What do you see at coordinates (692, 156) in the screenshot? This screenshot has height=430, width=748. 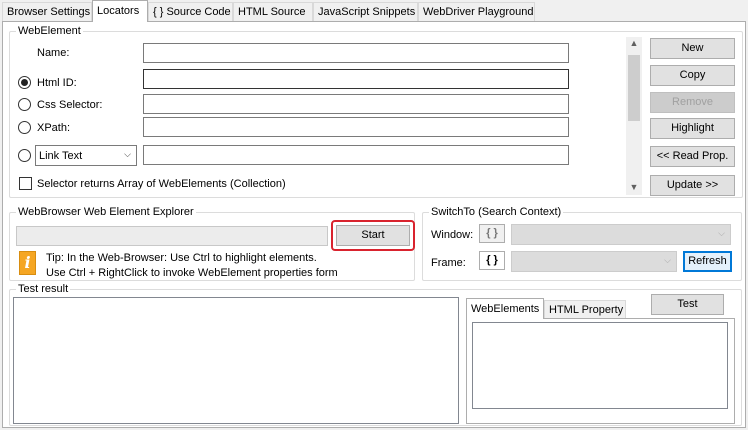 I see `read-prop-button: << Read Prop.` at bounding box center [692, 156].